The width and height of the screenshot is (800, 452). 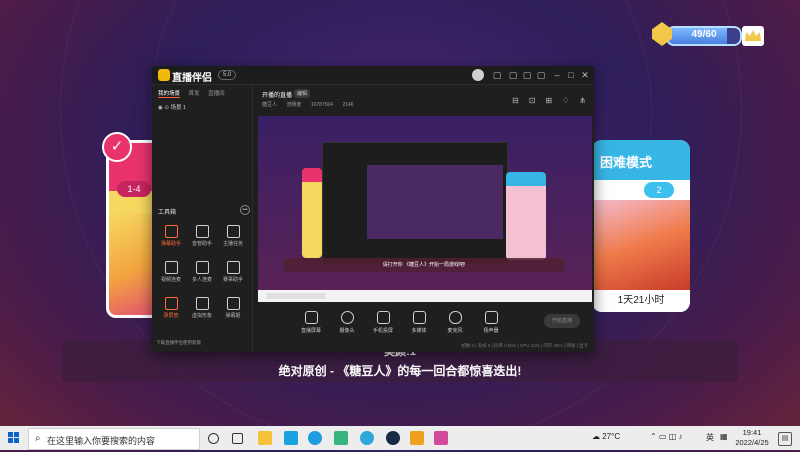 I want to click on feedback-icon: ▢, so click(x=513, y=75).